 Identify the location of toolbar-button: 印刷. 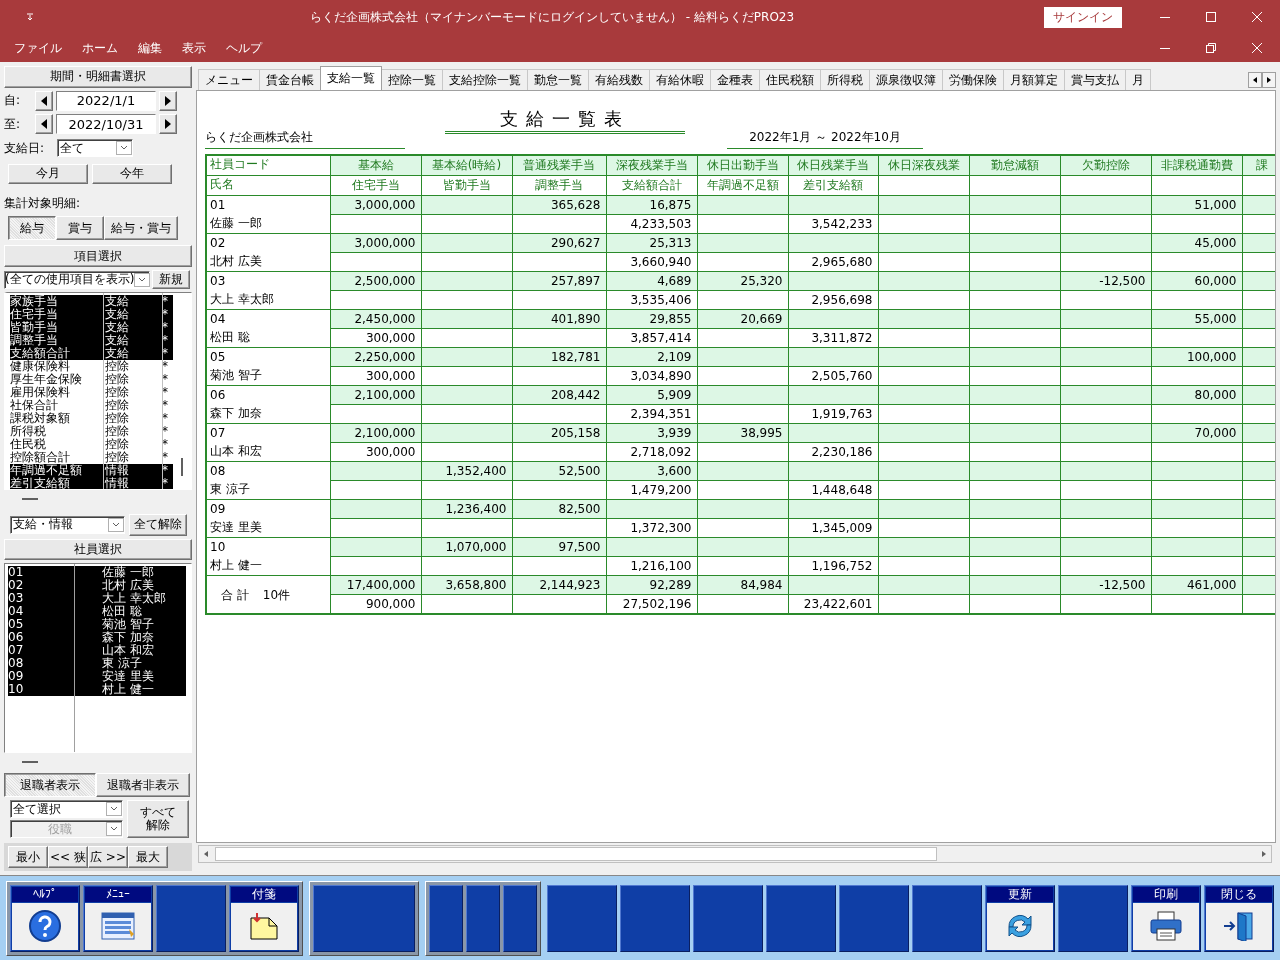
(1166, 918).